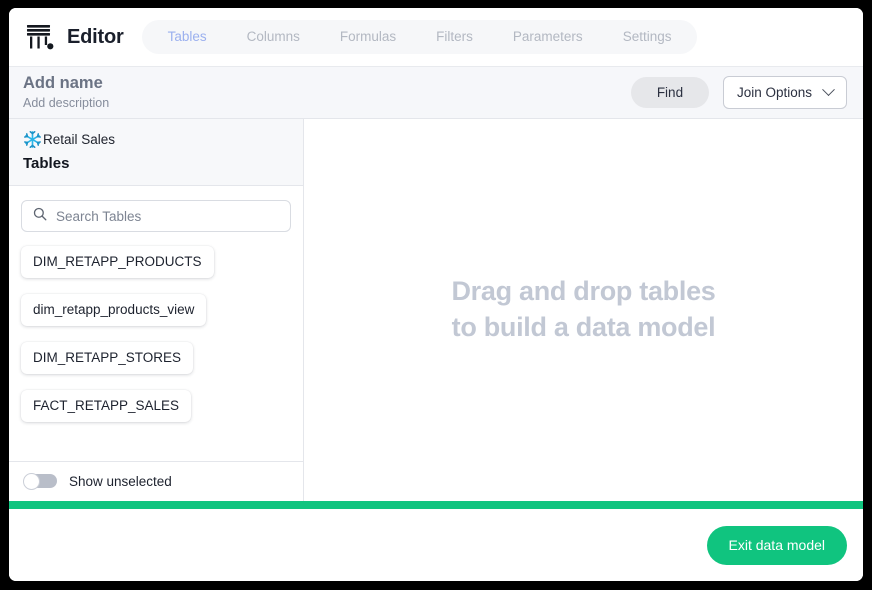  I want to click on tab-parameters: Parameters, so click(548, 37).